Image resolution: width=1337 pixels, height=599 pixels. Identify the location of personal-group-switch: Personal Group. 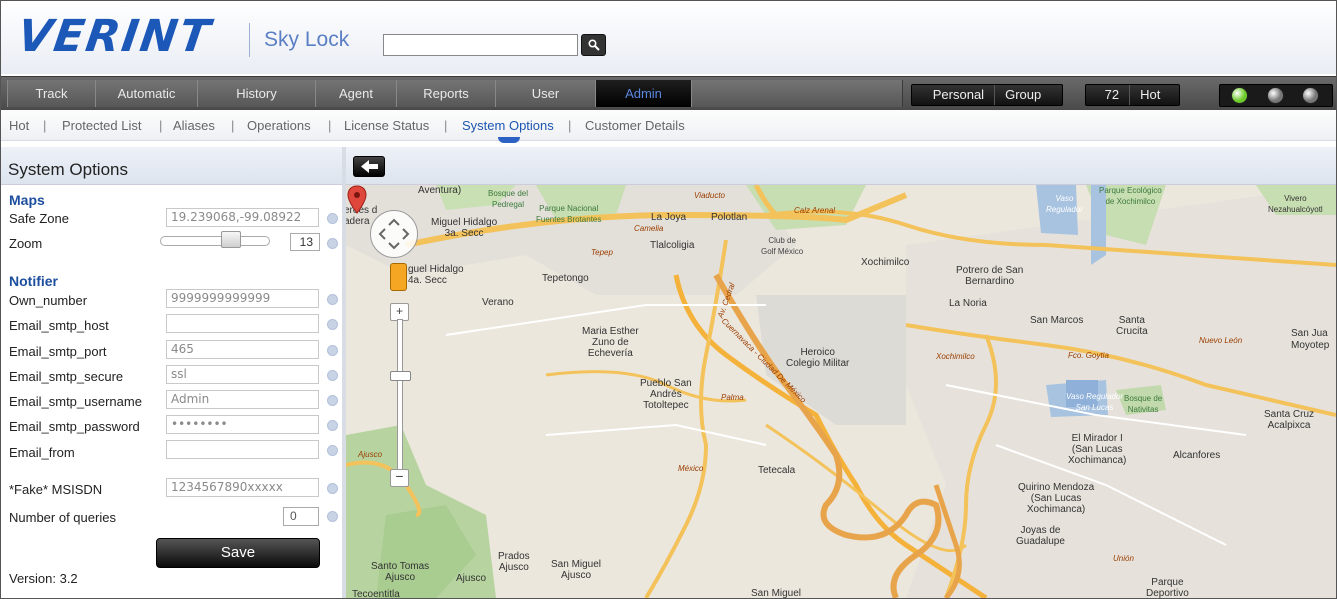
(987, 95).